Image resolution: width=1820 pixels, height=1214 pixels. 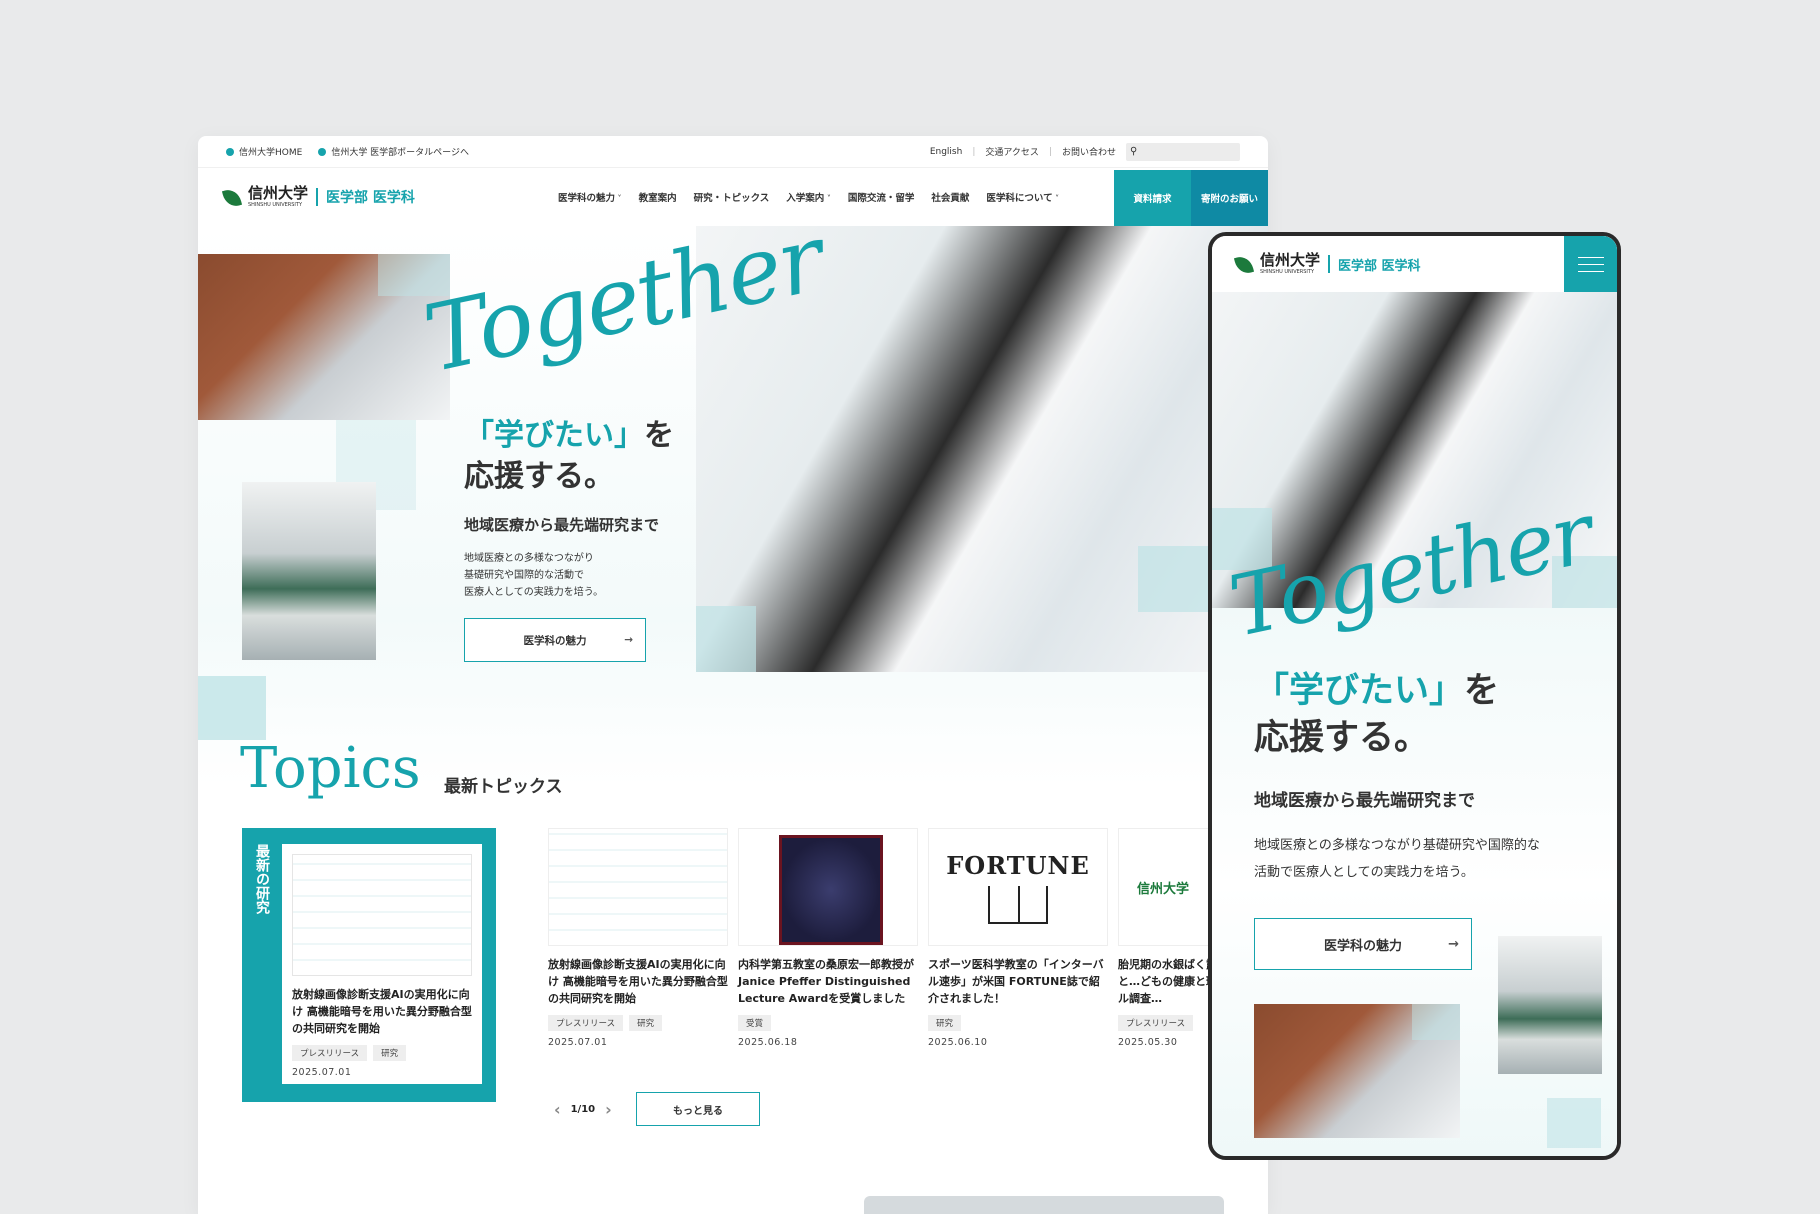 I want to click on link-portal: 信州大学 医学部ポータルページへ, so click(x=393, y=151).